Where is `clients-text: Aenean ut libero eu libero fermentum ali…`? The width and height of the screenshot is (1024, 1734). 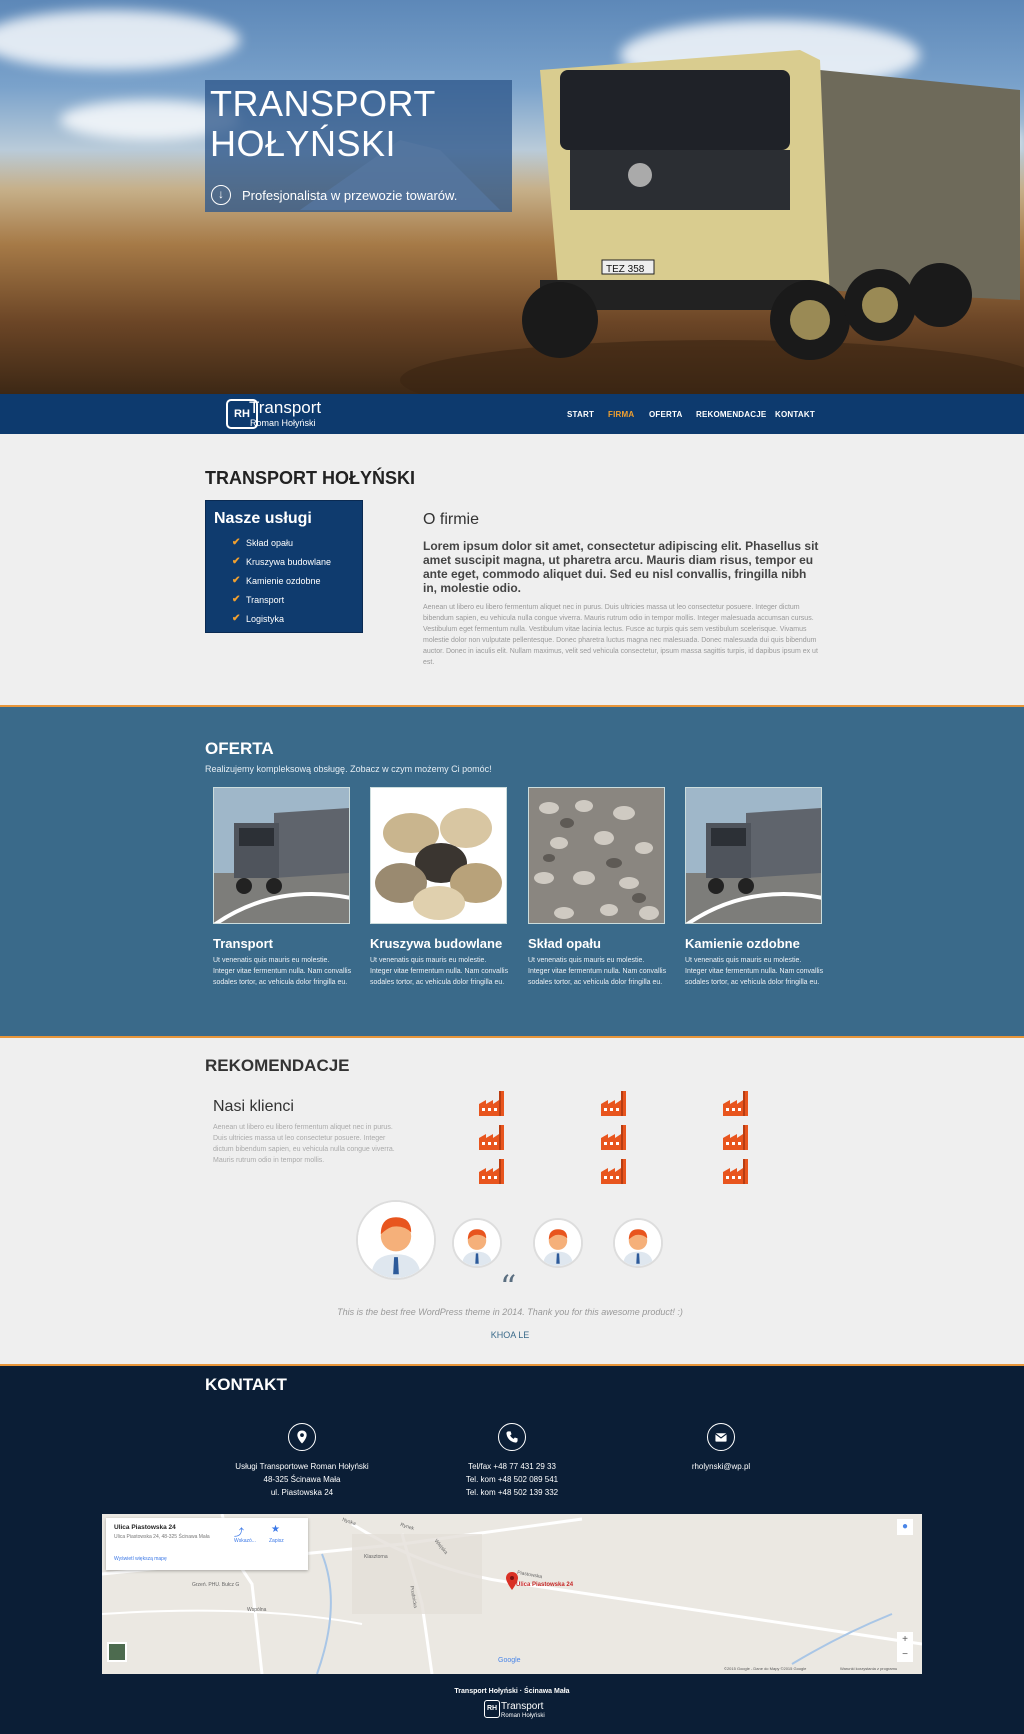
clients-text: Aenean ut libero eu libero fermentum ali… is located at coordinates (304, 1144).